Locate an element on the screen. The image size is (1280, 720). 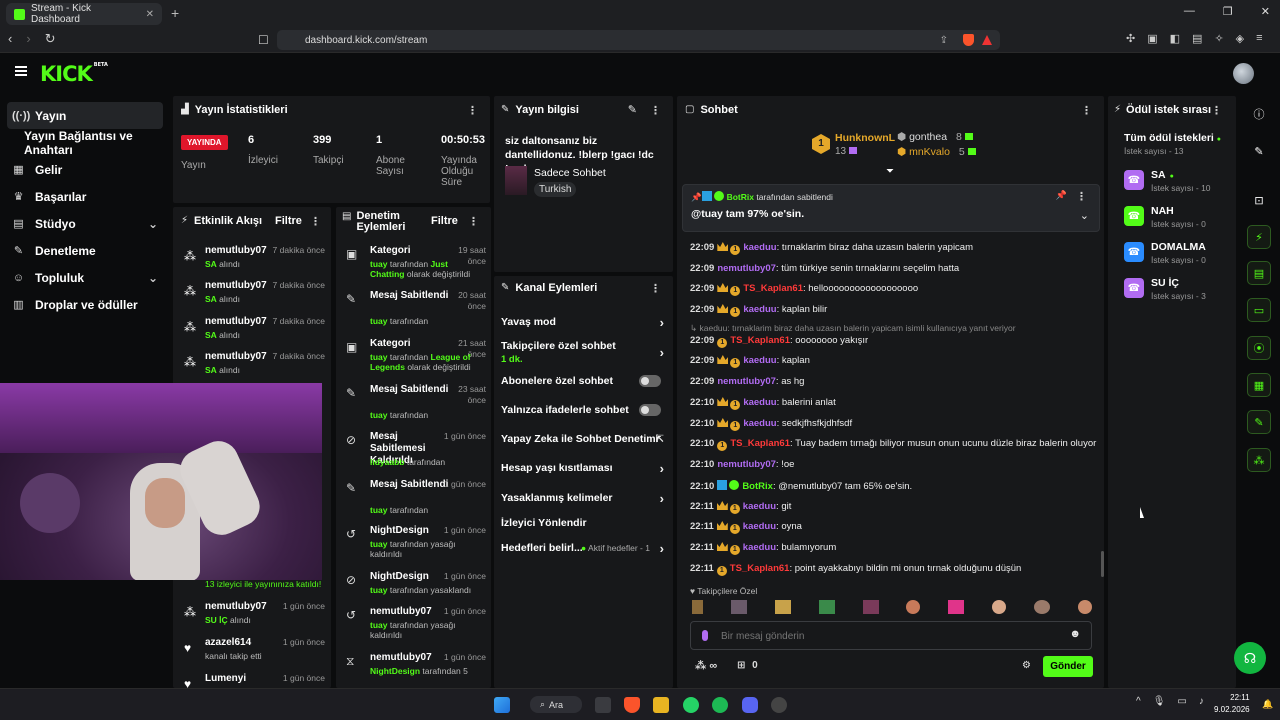
sidebar-item-studio: ▤ Stüdyo ⌄ is located at coordinates (85, 223).